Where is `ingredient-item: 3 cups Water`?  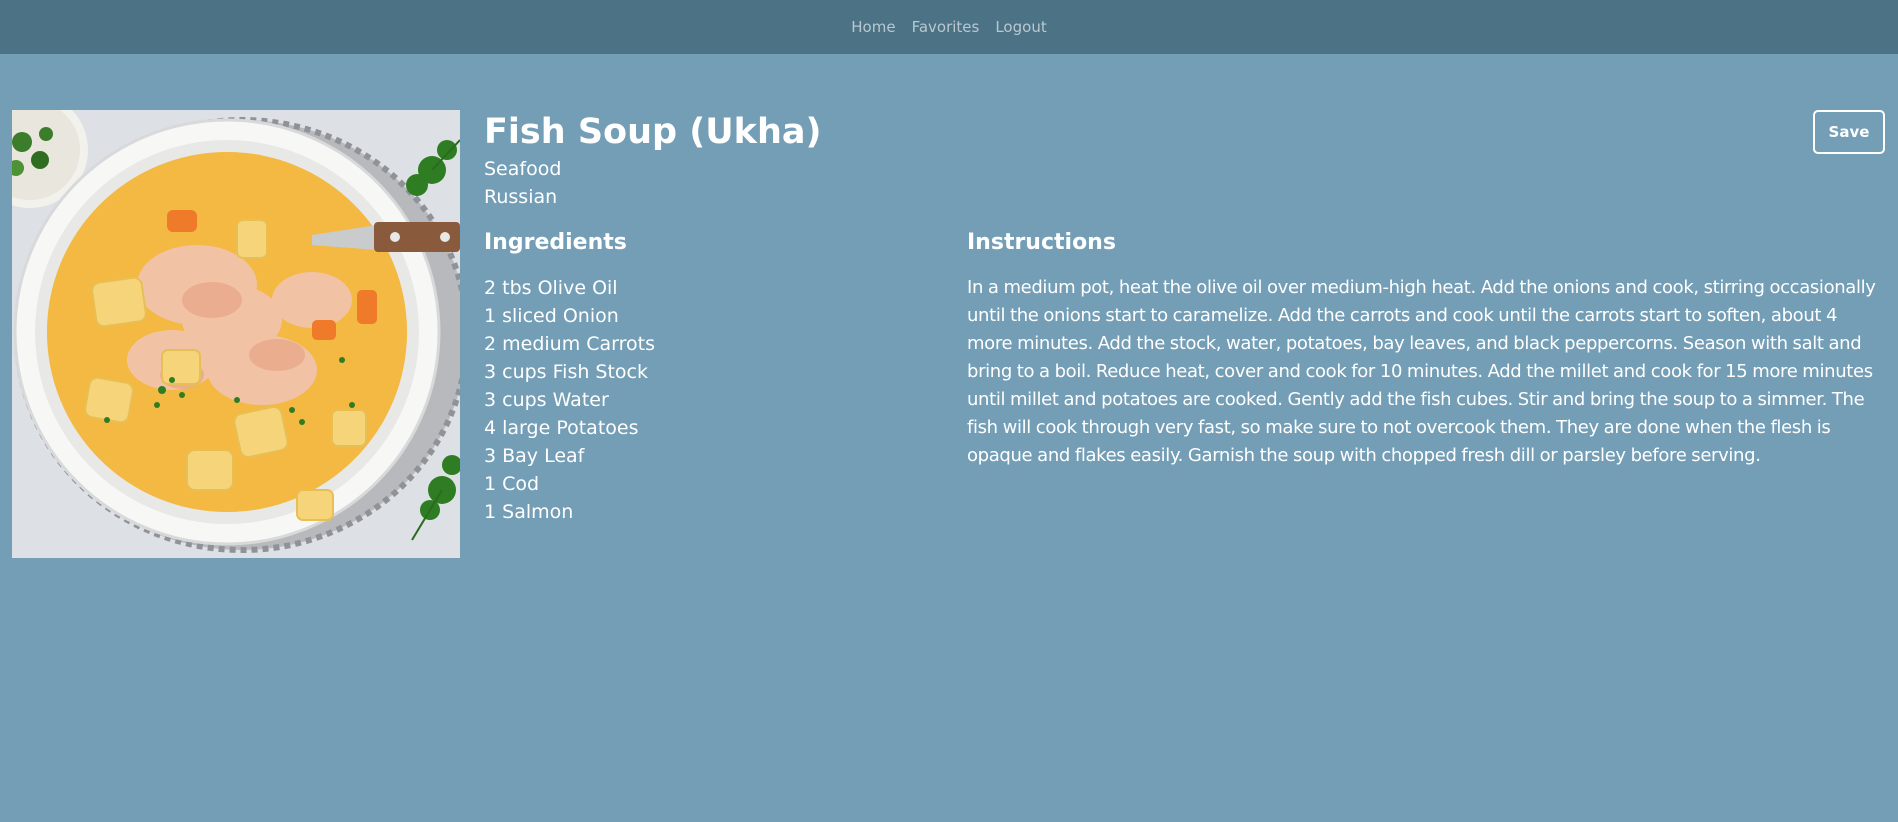
ingredient-item: 3 cups Water is located at coordinates (546, 400).